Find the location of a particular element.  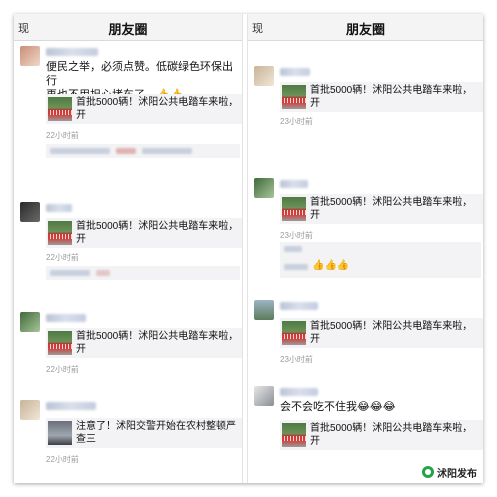

shared-article-title: 注意了！沭阳交警开始在农村整顿严查三 动三、四轮车 is located at coordinates (156, 433).